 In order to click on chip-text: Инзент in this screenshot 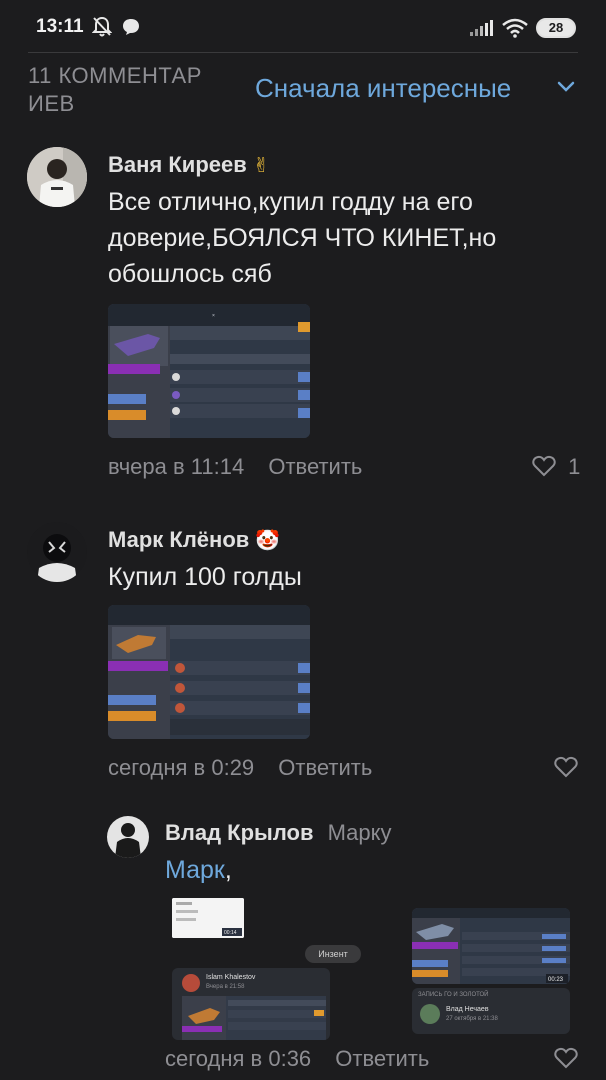, I will do `click(333, 954)`.